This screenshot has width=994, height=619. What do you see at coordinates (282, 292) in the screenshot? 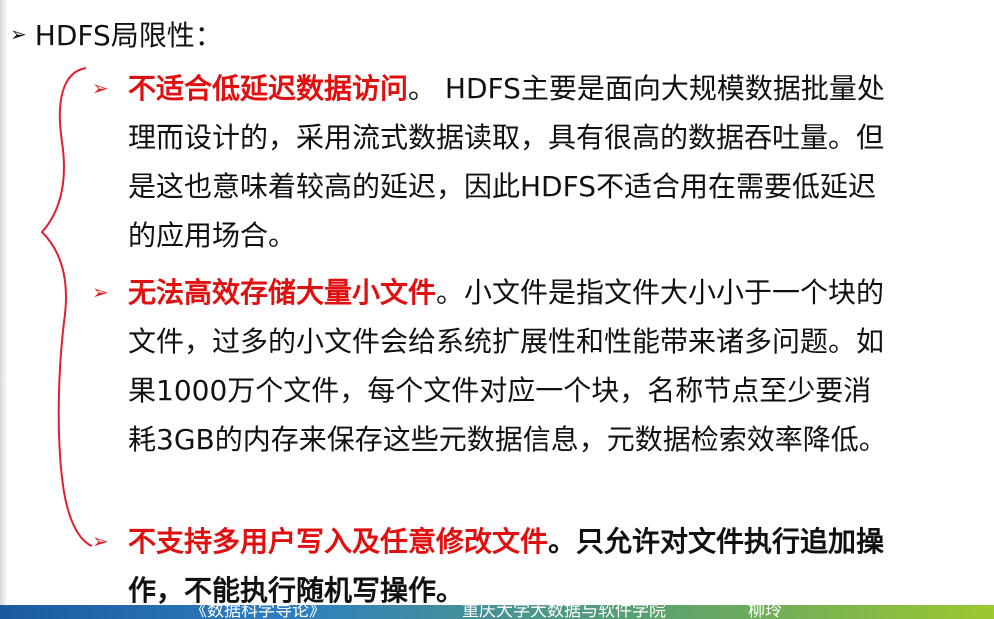
I see `bullet-title: 无法高效存储大量小文件` at bounding box center [282, 292].